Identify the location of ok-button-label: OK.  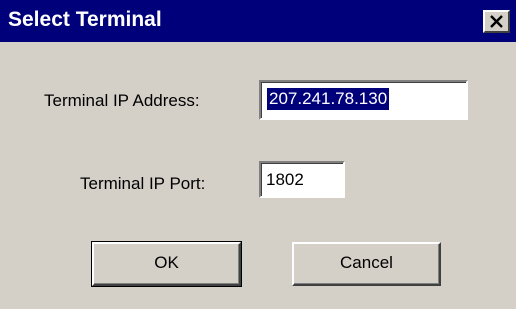
(166, 262).